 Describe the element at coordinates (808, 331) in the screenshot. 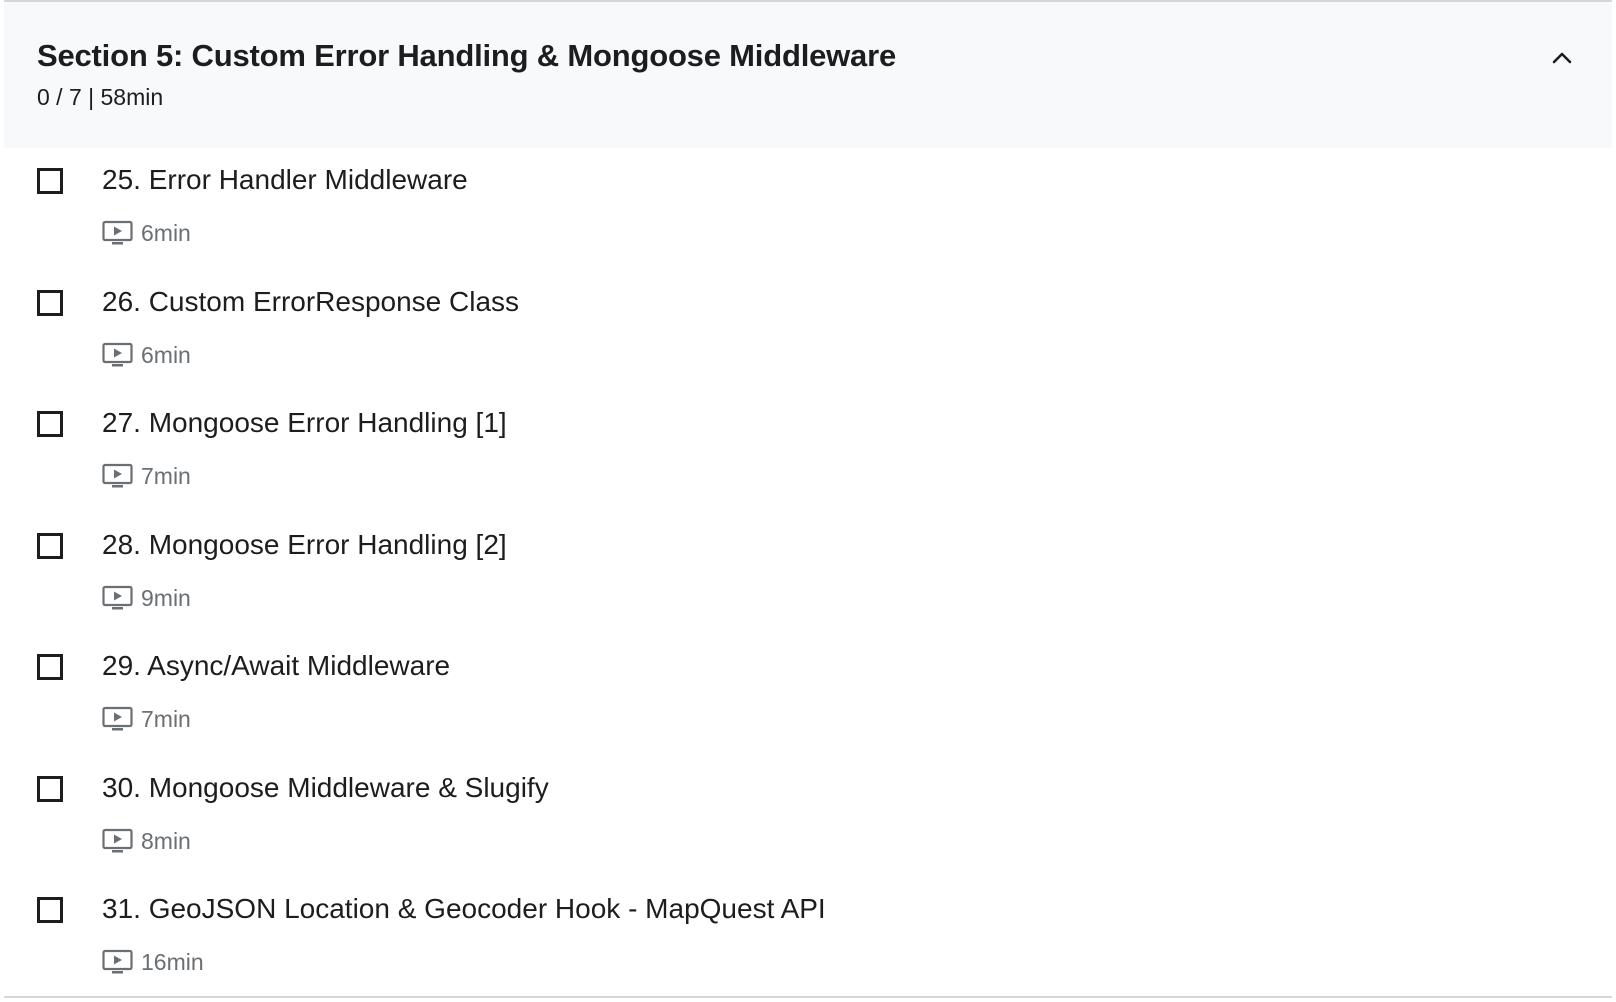

I see `lecture-item: 26. Custom ErrorResponse Class 6min` at that location.